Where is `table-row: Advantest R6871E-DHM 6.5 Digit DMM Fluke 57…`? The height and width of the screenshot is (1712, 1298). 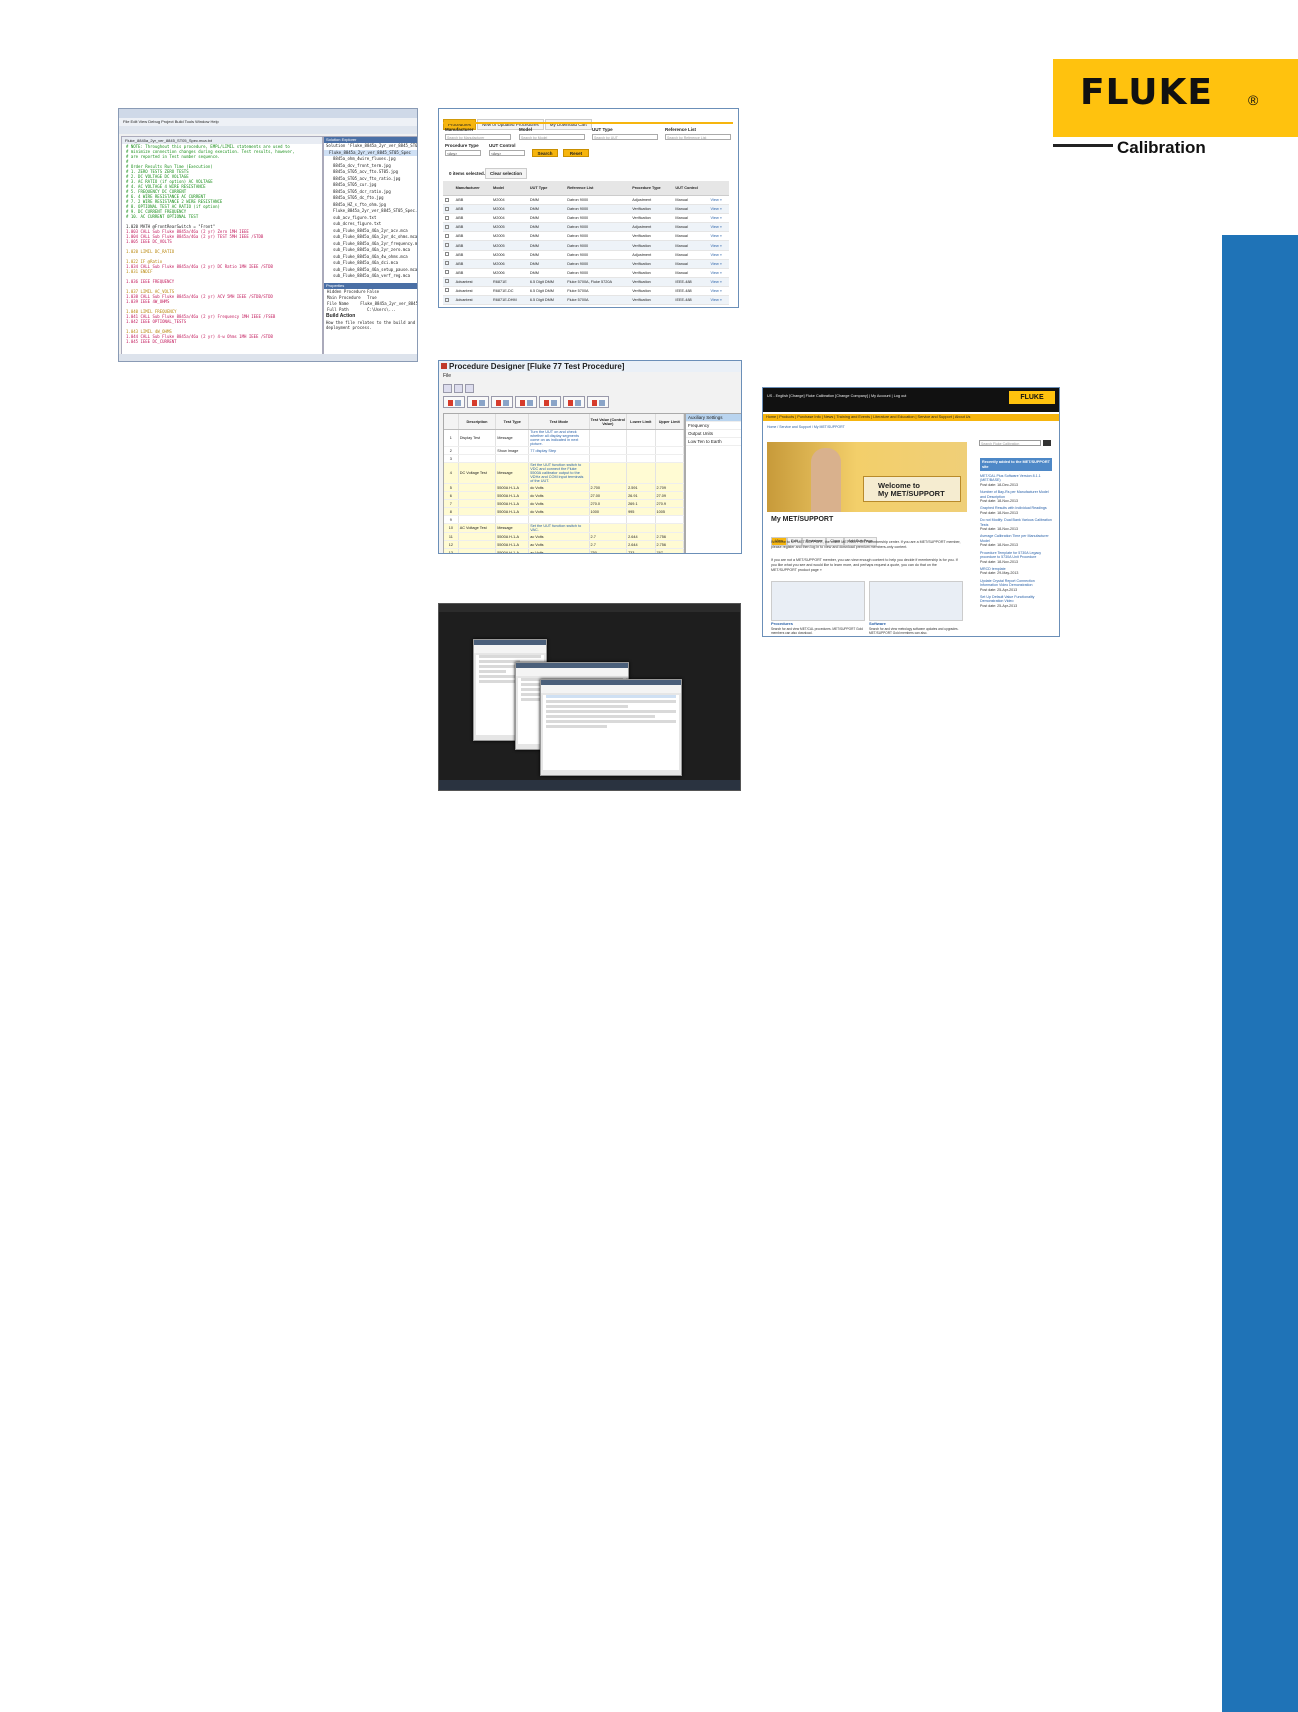 table-row: Advantest R6871E-DHM 6.5 Digit DMM Fluke 57… is located at coordinates (586, 300).